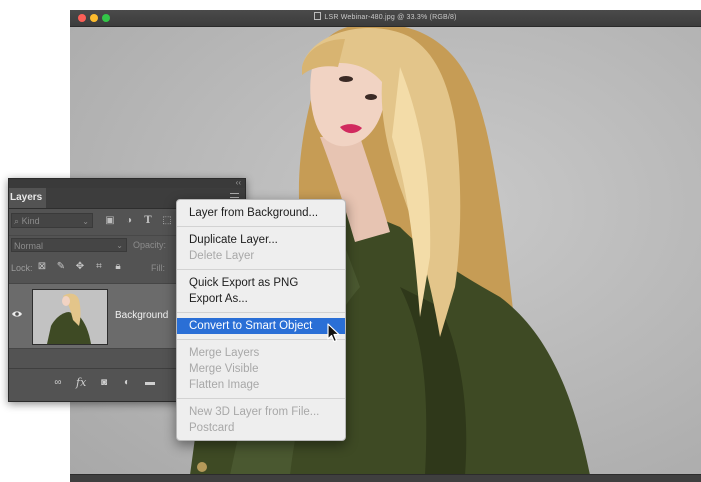 This screenshot has height=482, width=701. I want to click on document-titlebar: LSR Webinar-480.jpg @ 33.3% (RGB/8), so click(385, 18).